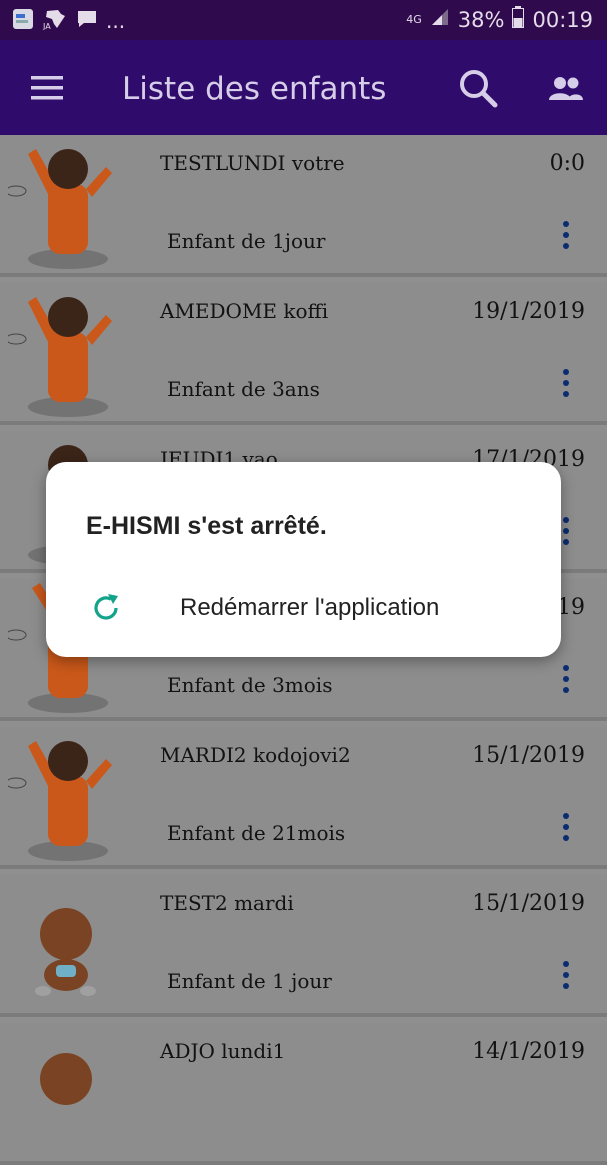 The height and width of the screenshot is (1165, 607). Describe the element at coordinates (256, 833) in the screenshot. I see `child-age: Enfant de 21mois` at that location.